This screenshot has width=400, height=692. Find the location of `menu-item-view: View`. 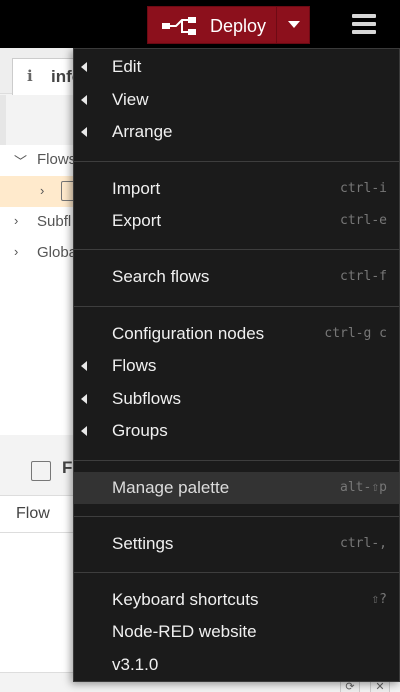

menu-item-view: View is located at coordinates (236, 100).